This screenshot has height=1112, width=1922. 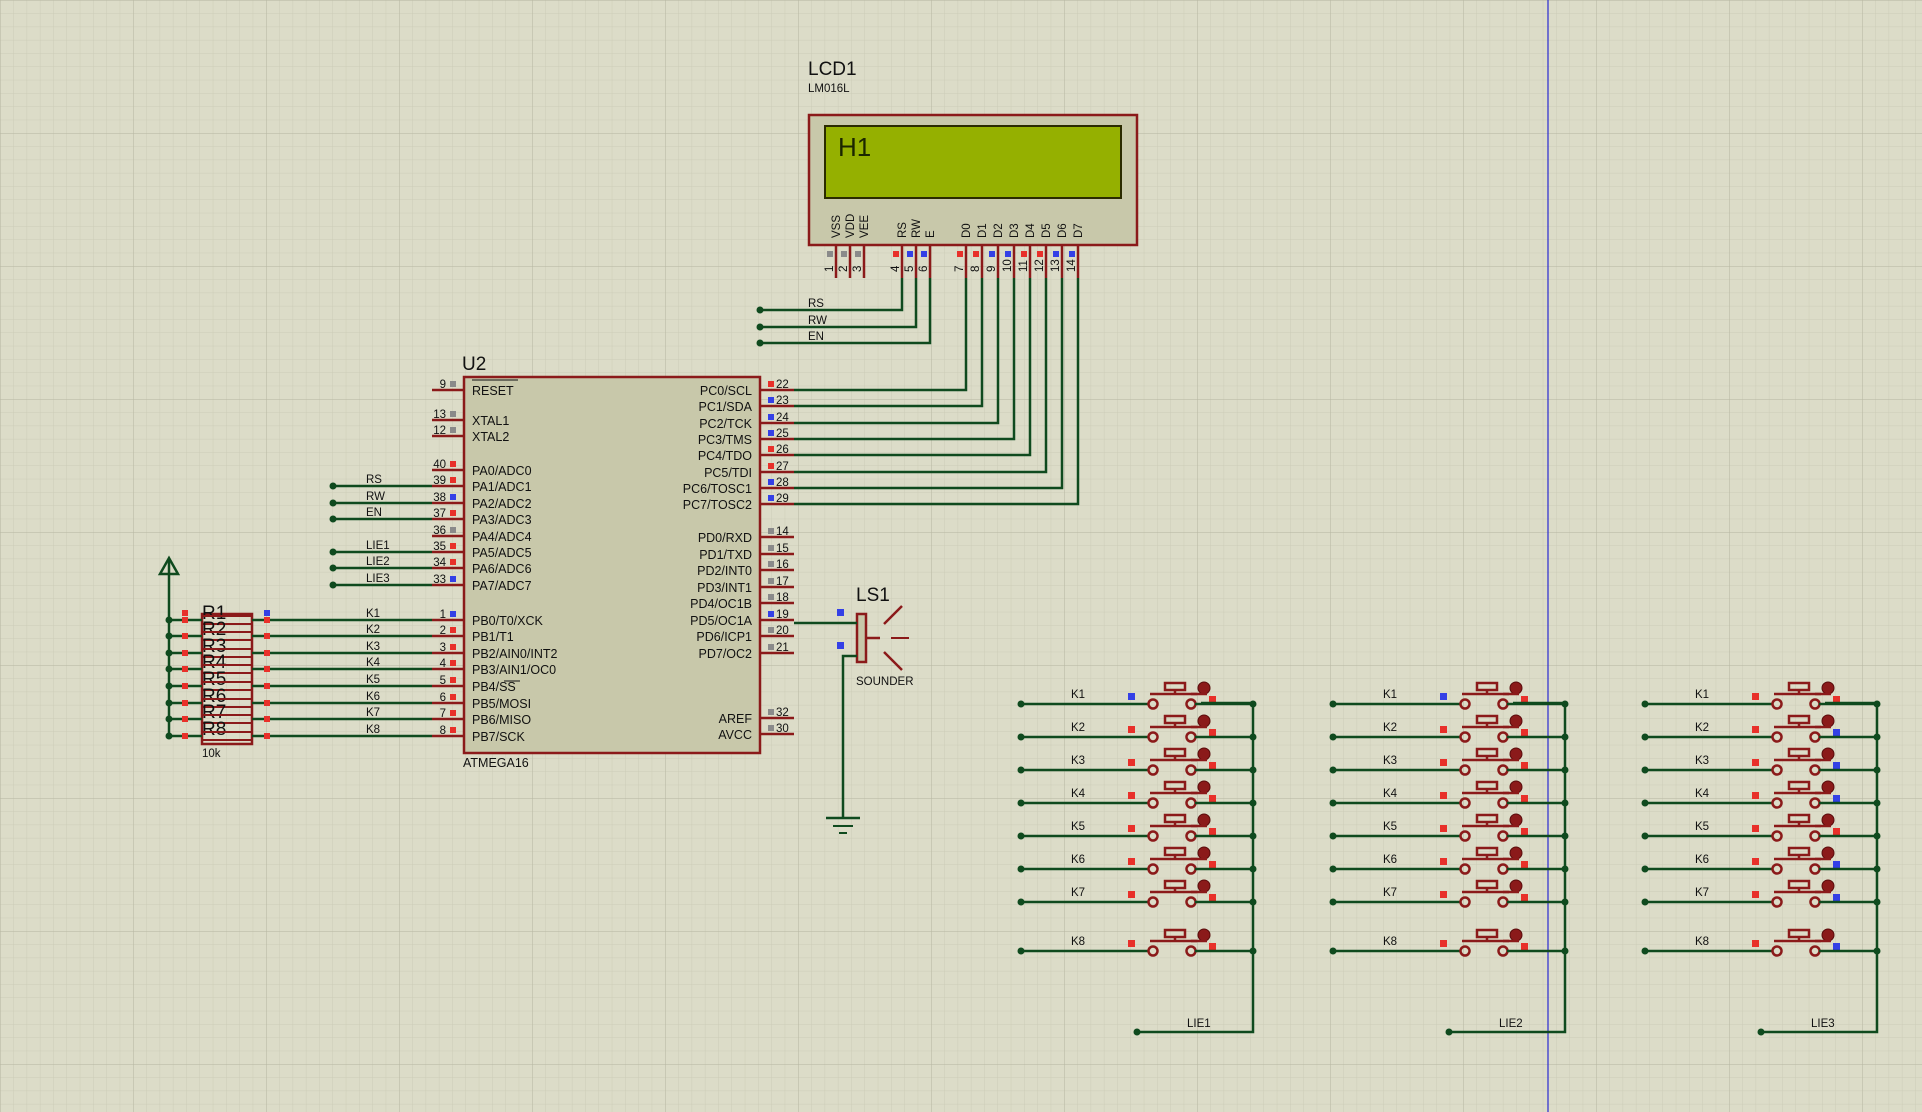 What do you see at coordinates (782, 467) in the screenshot?
I see `mcu-pin-number: 27` at bounding box center [782, 467].